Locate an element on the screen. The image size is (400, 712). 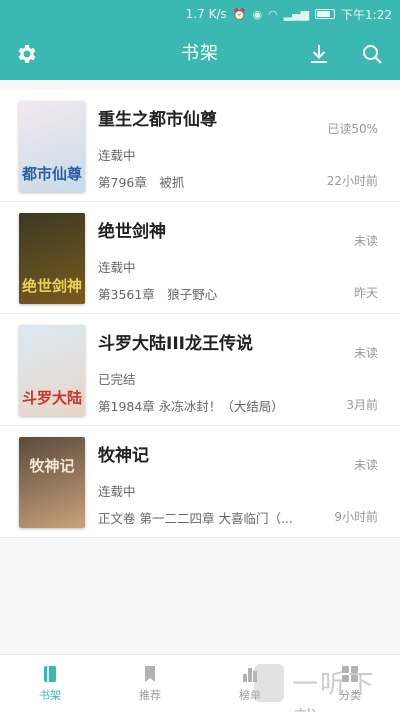
nav-item-recommend: 推荐 is located at coordinates (150, 683).